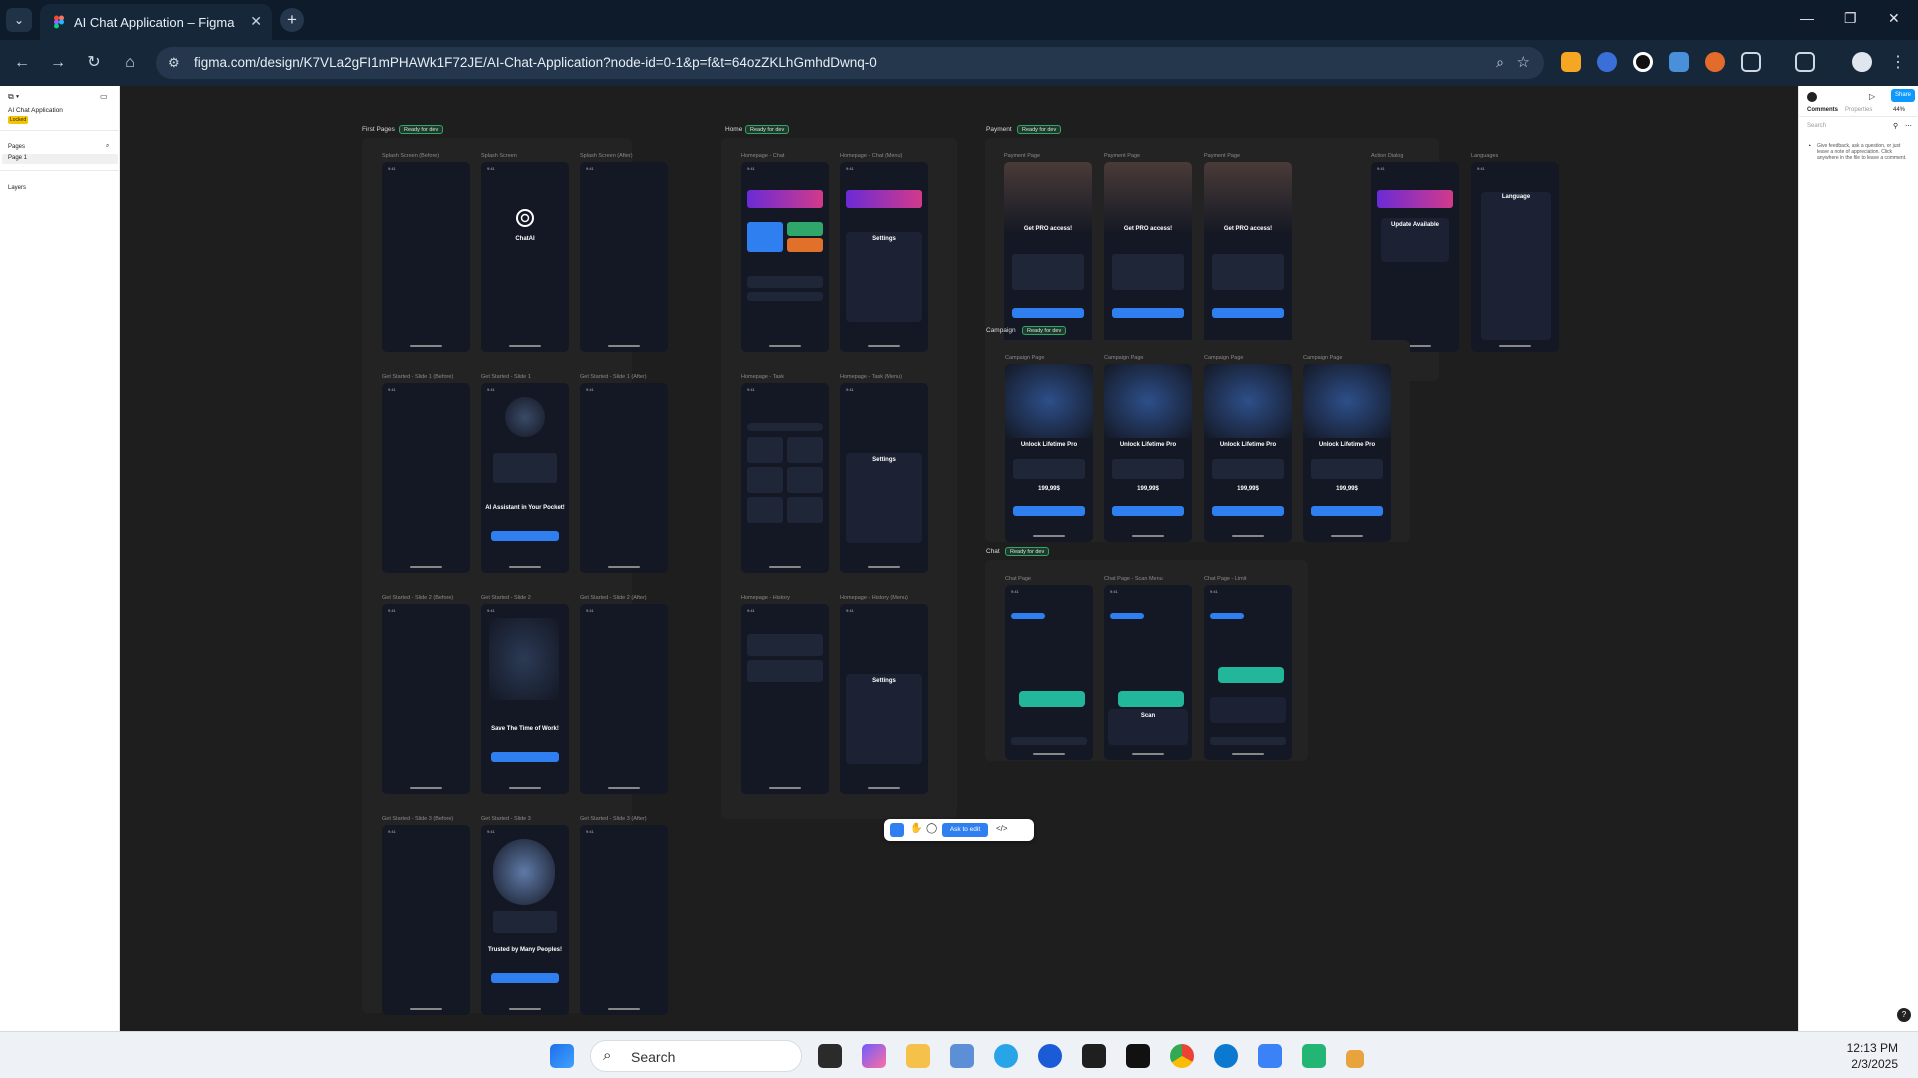 Image resolution: width=1918 pixels, height=1078 pixels. Describe the element at coordinates (1248, 453) in the screenshot. I see `frame-campaign-3: Unlock Lifetime Pro 199,99$` at that location.